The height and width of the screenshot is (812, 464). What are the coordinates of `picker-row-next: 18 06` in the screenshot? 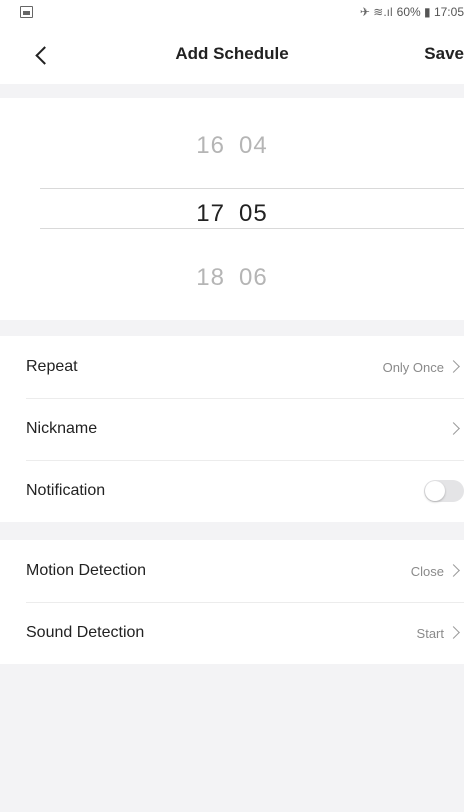 It's located at (232, 278).